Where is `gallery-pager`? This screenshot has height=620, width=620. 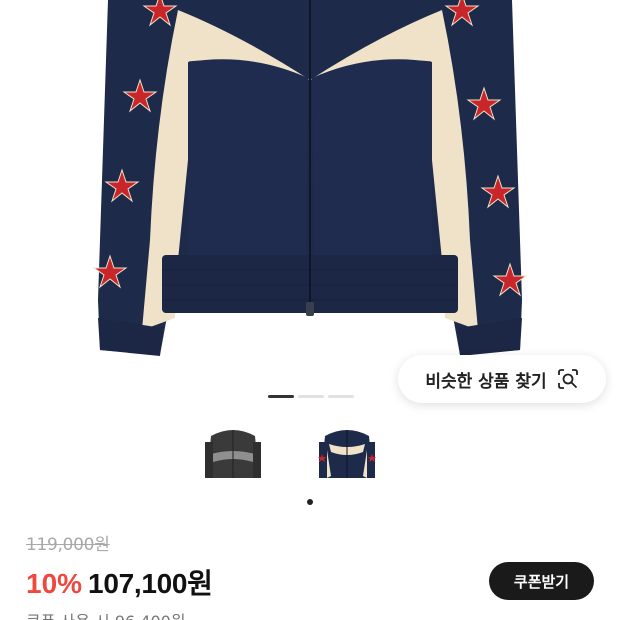 gallery-pager is located at coordinates (311, 396).